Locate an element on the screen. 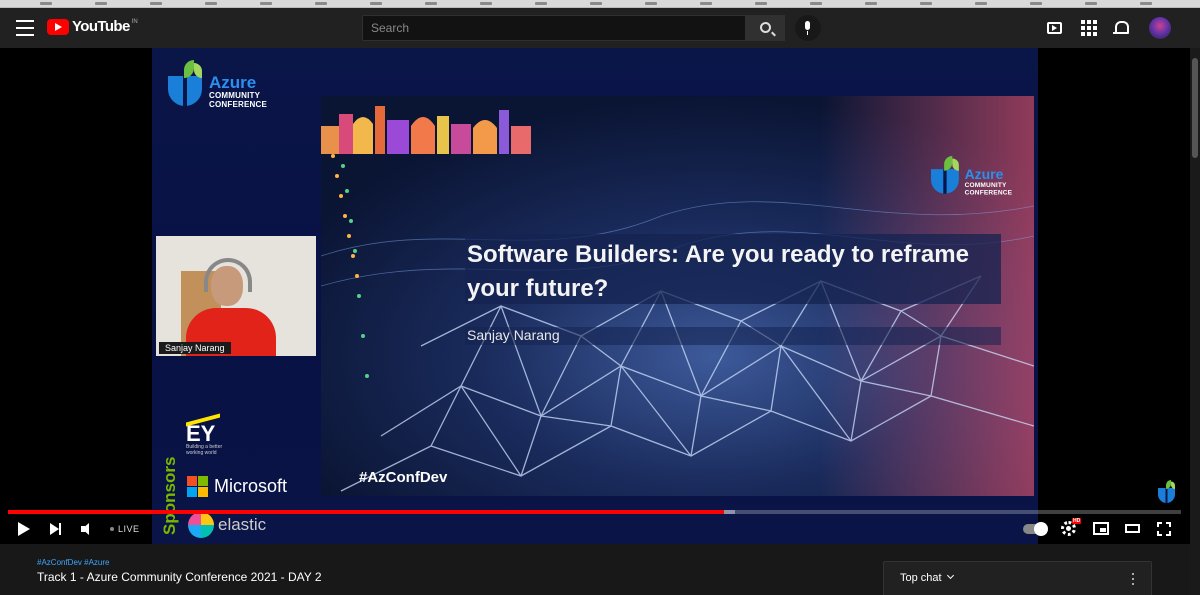 This screenshot has width=1200, height=595. slide-logo-title: Azure is located at coordinates (984, 174).